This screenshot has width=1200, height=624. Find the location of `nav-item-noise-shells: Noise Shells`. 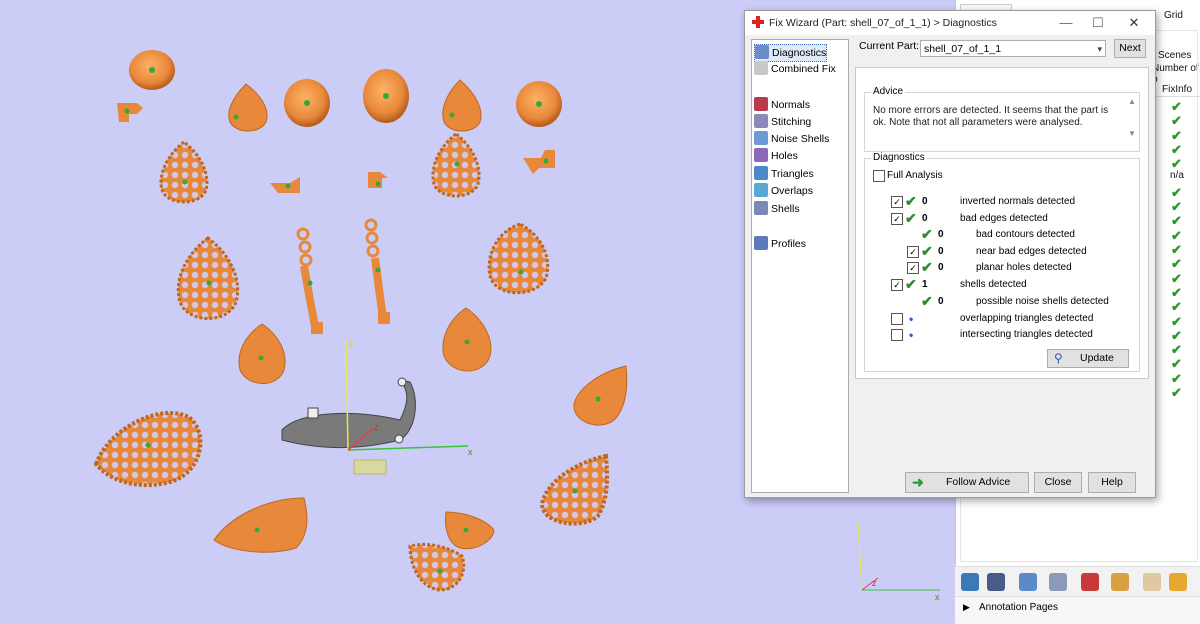

nav-item-noise-shells: Noise Shells is located at coordinates (791, 139).